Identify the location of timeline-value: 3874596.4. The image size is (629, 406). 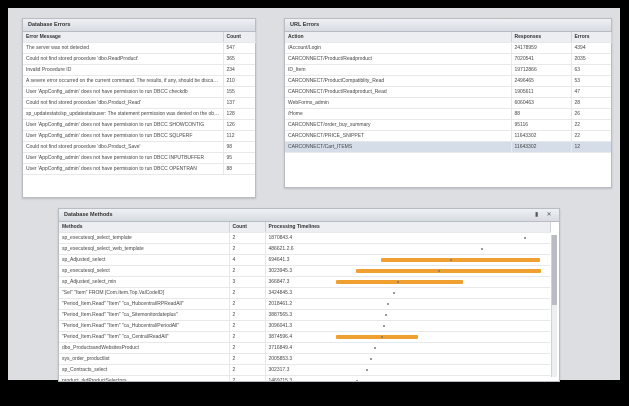
(280, 337).